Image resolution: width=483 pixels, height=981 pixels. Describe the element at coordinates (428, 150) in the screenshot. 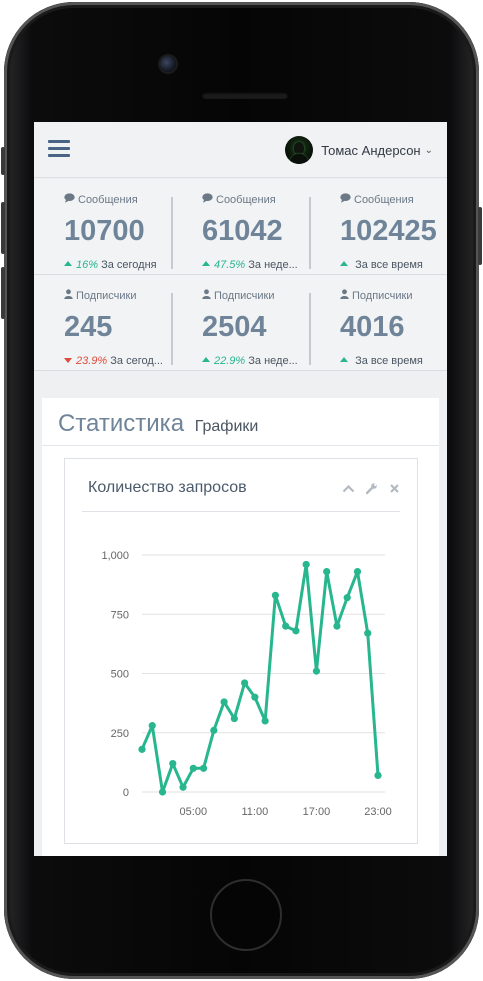

I see `chevron-down-icon: ⌄` at that location.